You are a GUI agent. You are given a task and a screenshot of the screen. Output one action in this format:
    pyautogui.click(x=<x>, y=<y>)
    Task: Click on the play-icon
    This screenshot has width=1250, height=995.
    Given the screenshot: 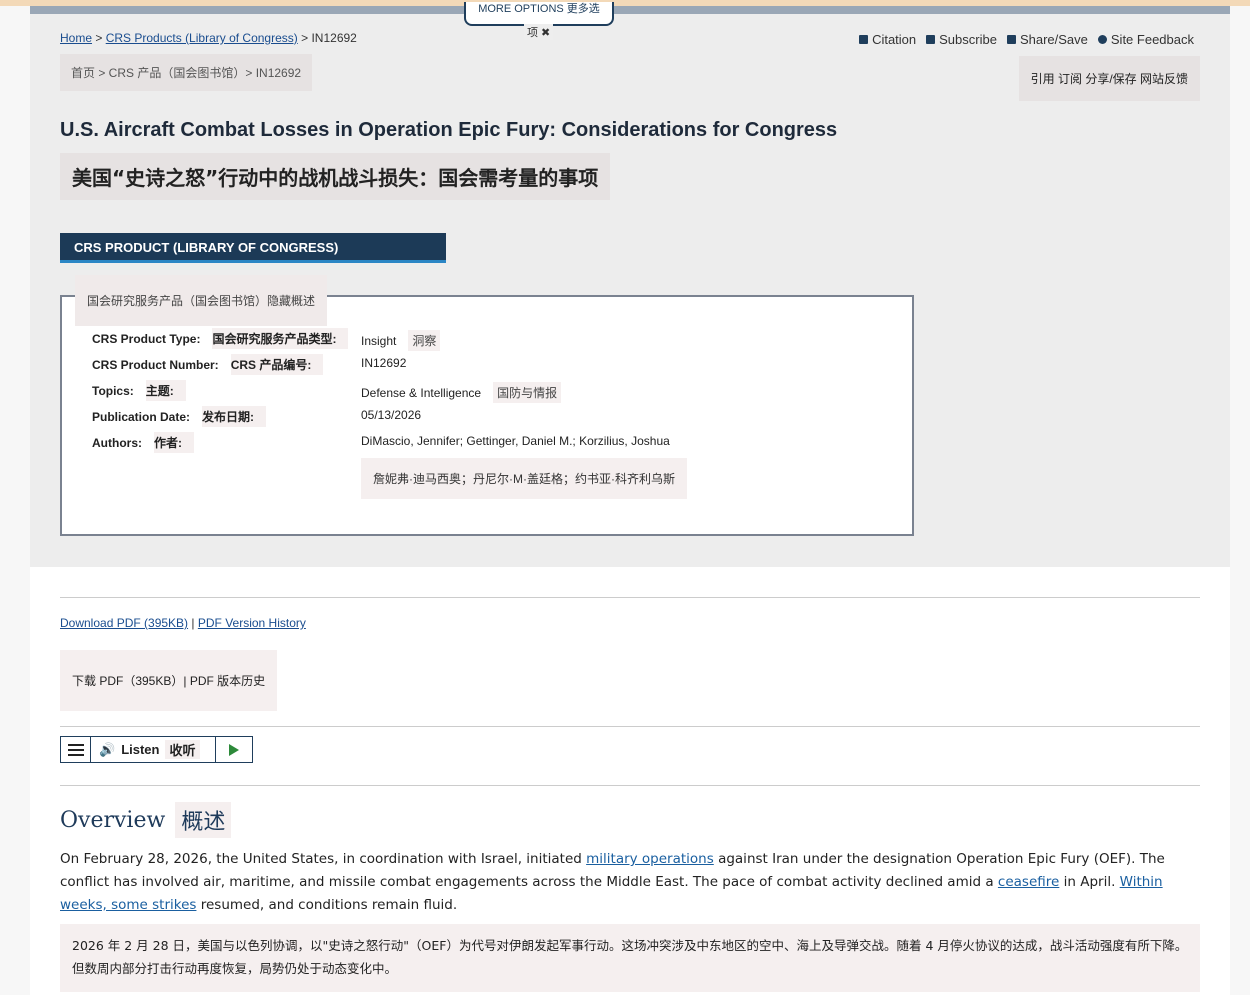 What is the action you would take?
    pyautogui.click(x=234, y=749)
    